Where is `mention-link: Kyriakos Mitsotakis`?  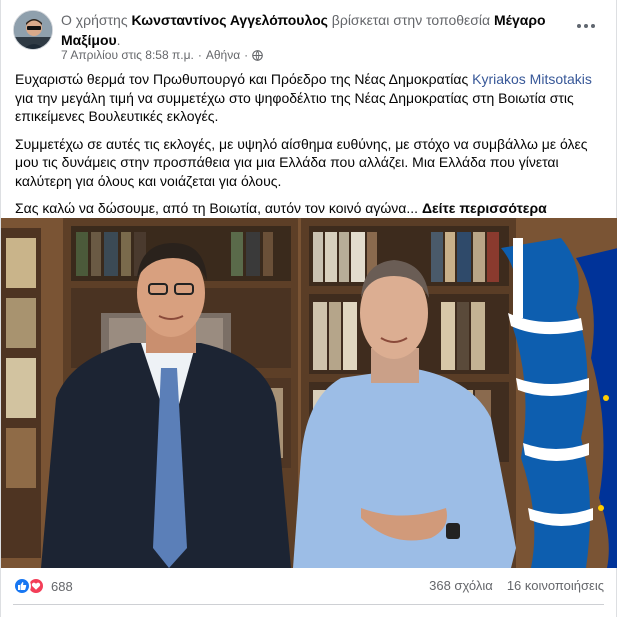
mention-link: Kyriakos Mitsotakis is located at coordinates (532, 79).